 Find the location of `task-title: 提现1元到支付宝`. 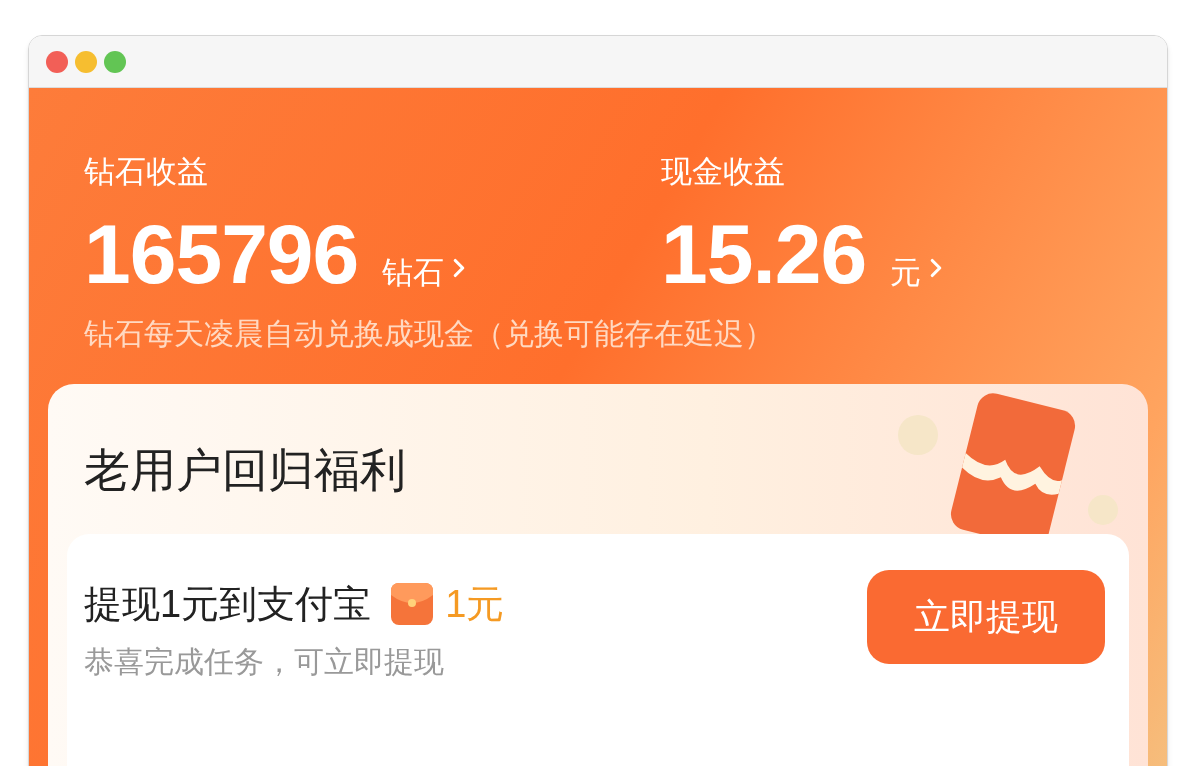

task-title: 提现1元到支付宝 is located at coordinates (228, 604).